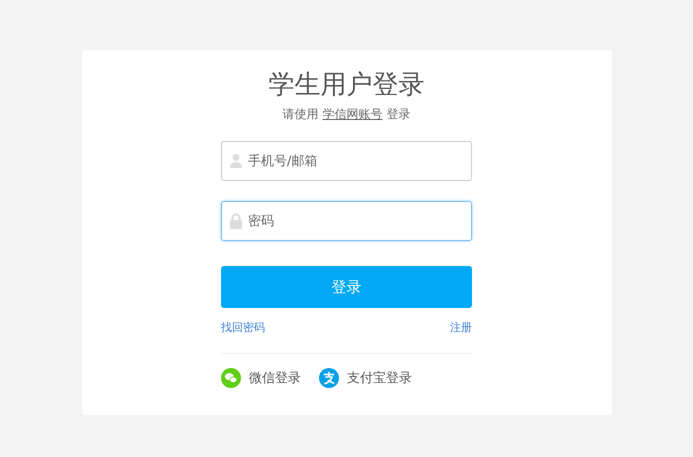  Describe the element at coordinates (236, 221) in the screenshot. I see `lock-icon` at that location.